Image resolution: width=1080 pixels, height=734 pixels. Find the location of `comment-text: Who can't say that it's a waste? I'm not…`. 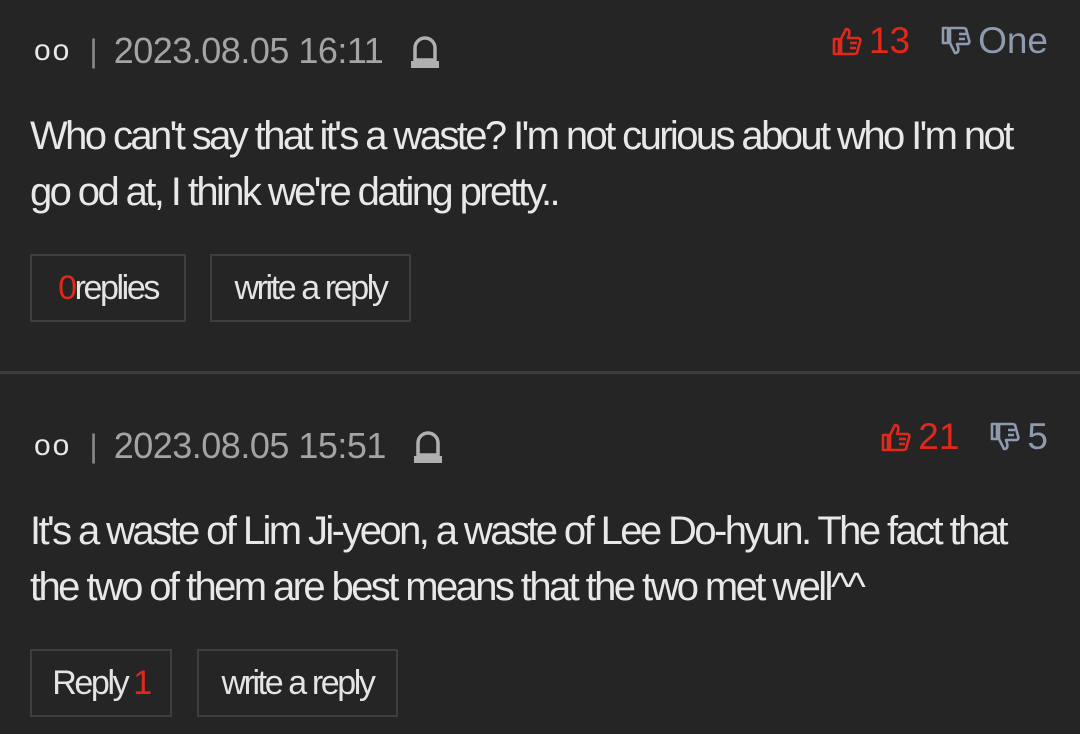

comment-text: Who can't say that it's a waste? I'm not… is located at coordinates (522, 164).